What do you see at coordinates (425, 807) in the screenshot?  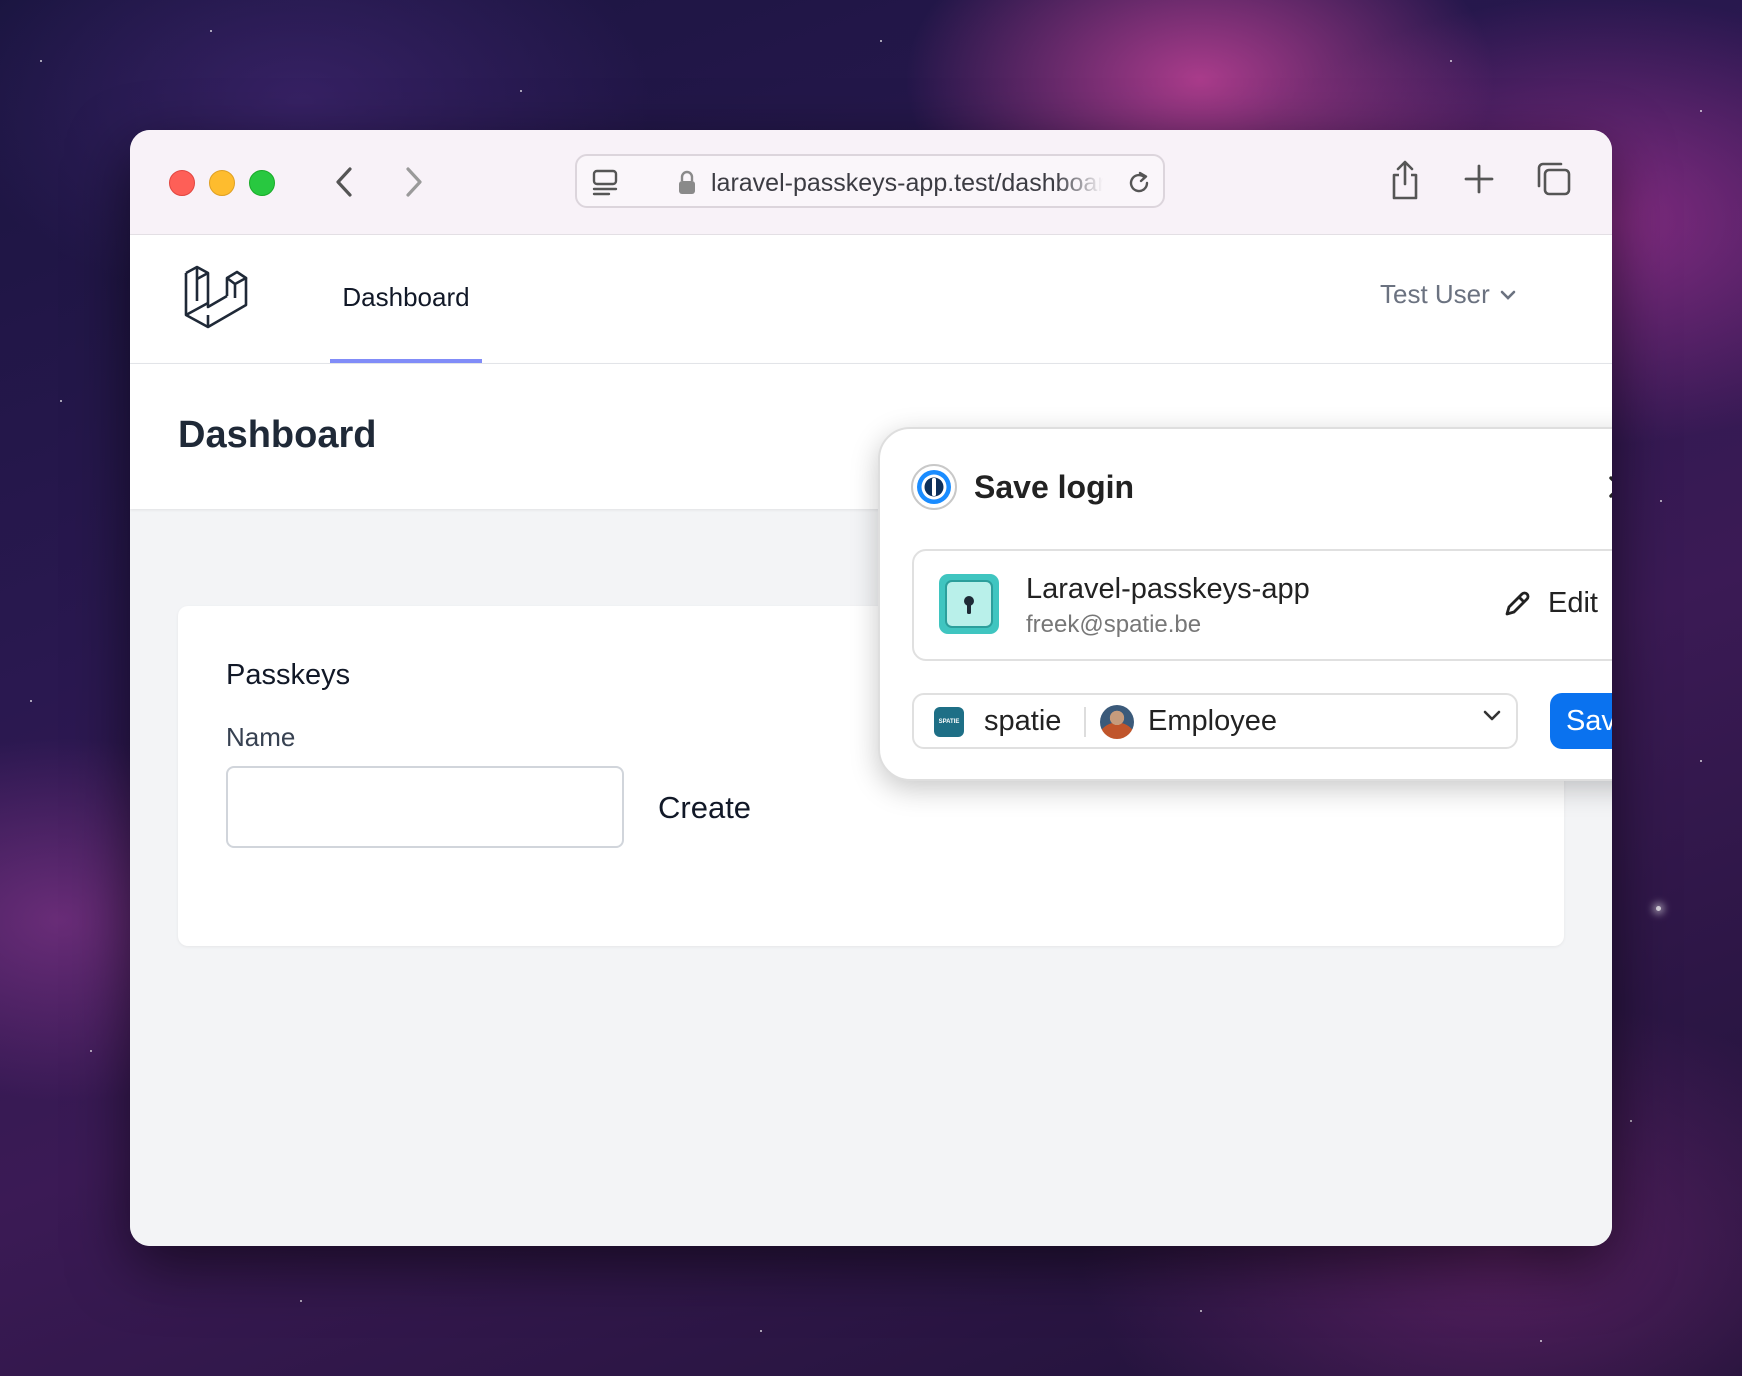 I see `passkey-name-input` at bounding box center [425, 807].